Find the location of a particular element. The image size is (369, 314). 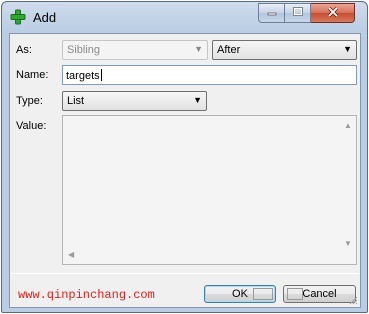

close-icon is located at coordinates (333, 13).